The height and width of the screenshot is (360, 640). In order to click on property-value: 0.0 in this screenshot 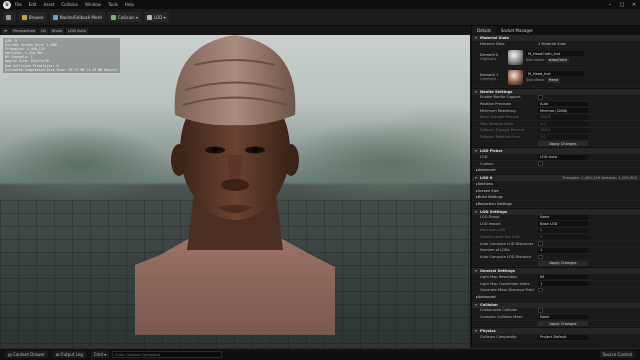, I will do `click(563, 124)`.